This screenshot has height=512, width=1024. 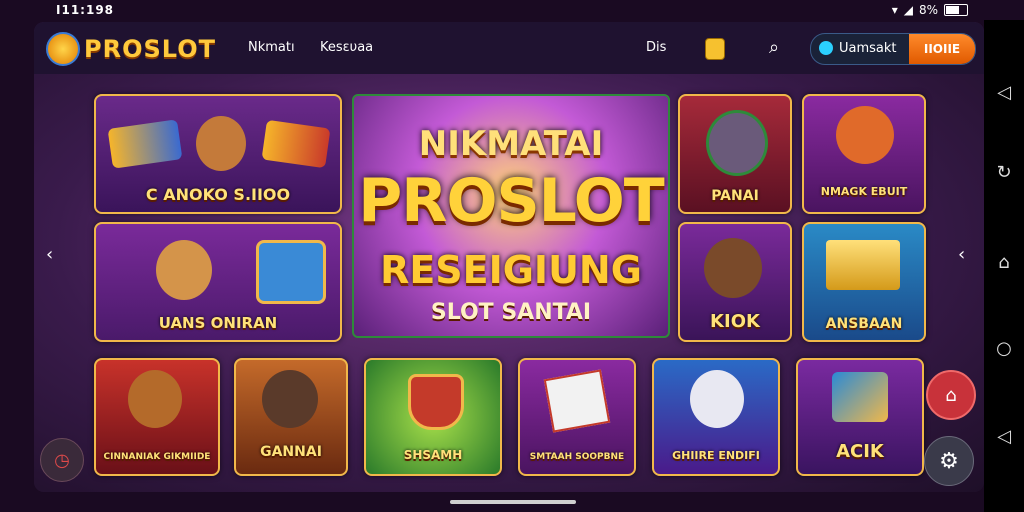 I want to click on game-tile: NMAGK EBUIT, so click(x=864, y=154).